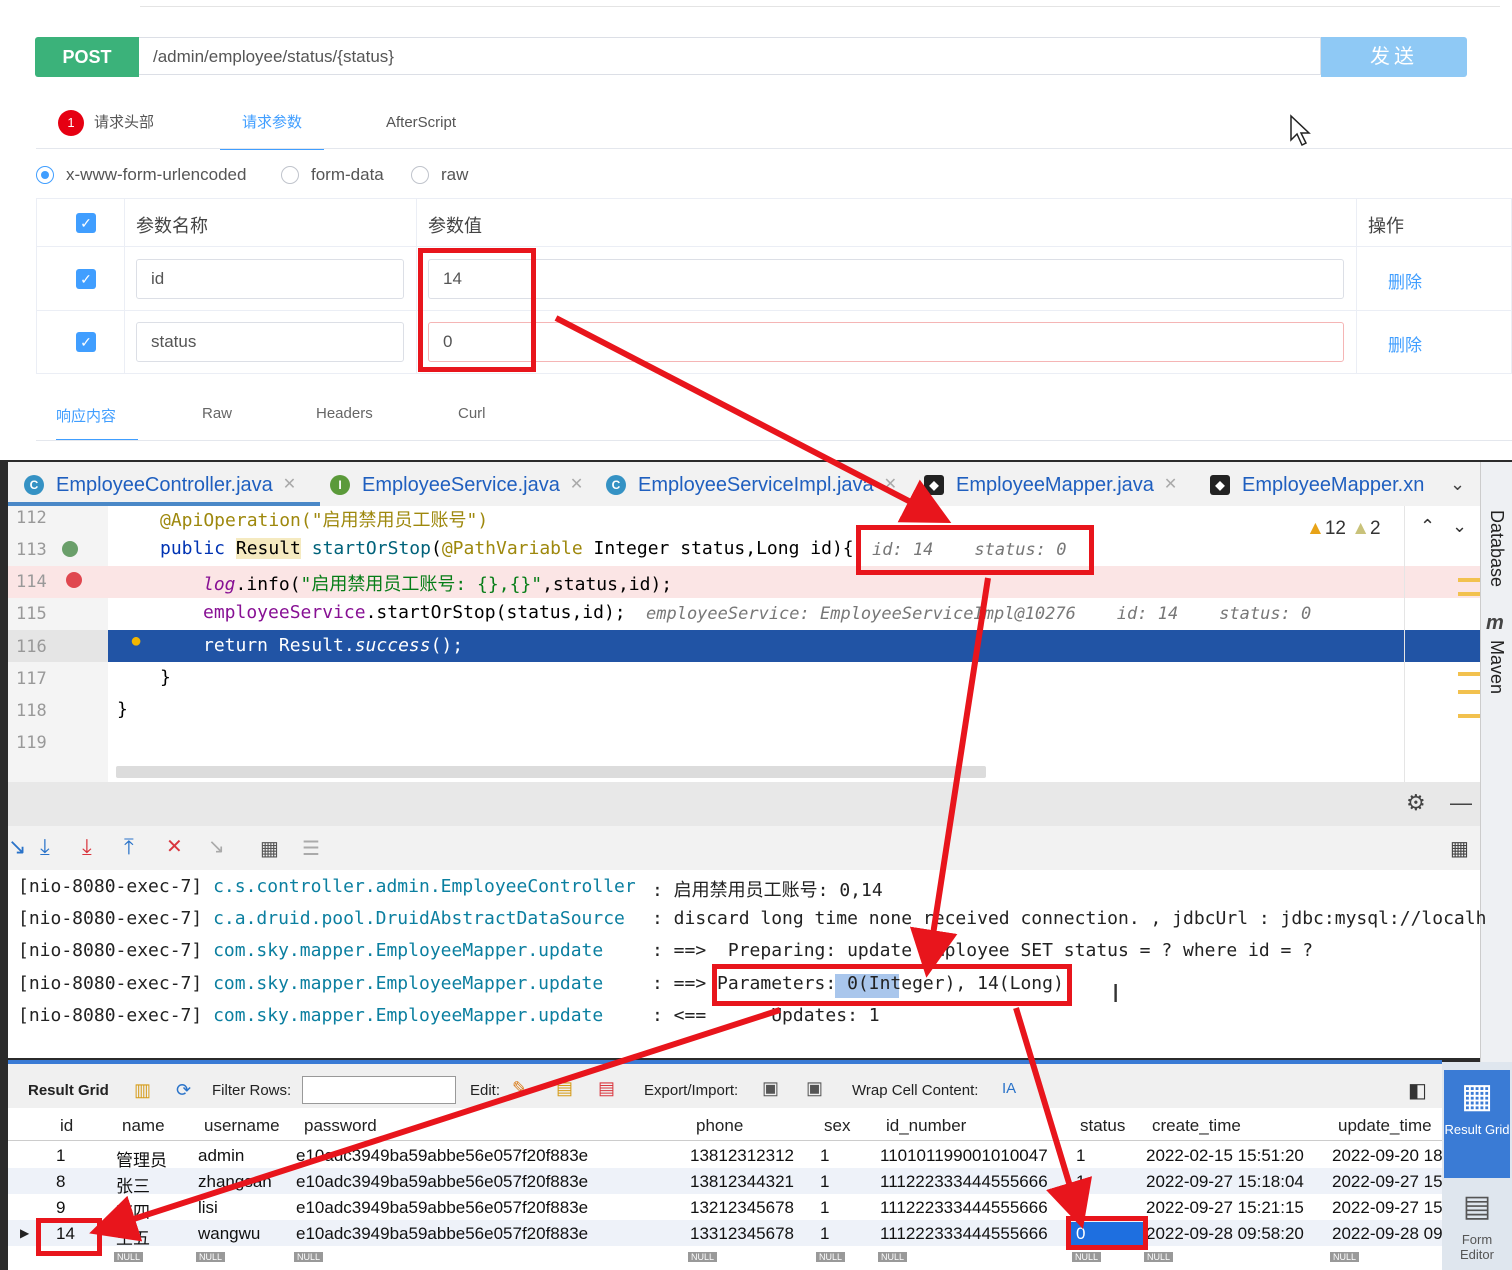  What do you see at coordinates (742, 1208) in the screenshot?
I see `grid-cell: 13212345678` at bounding box center [742, 1208].